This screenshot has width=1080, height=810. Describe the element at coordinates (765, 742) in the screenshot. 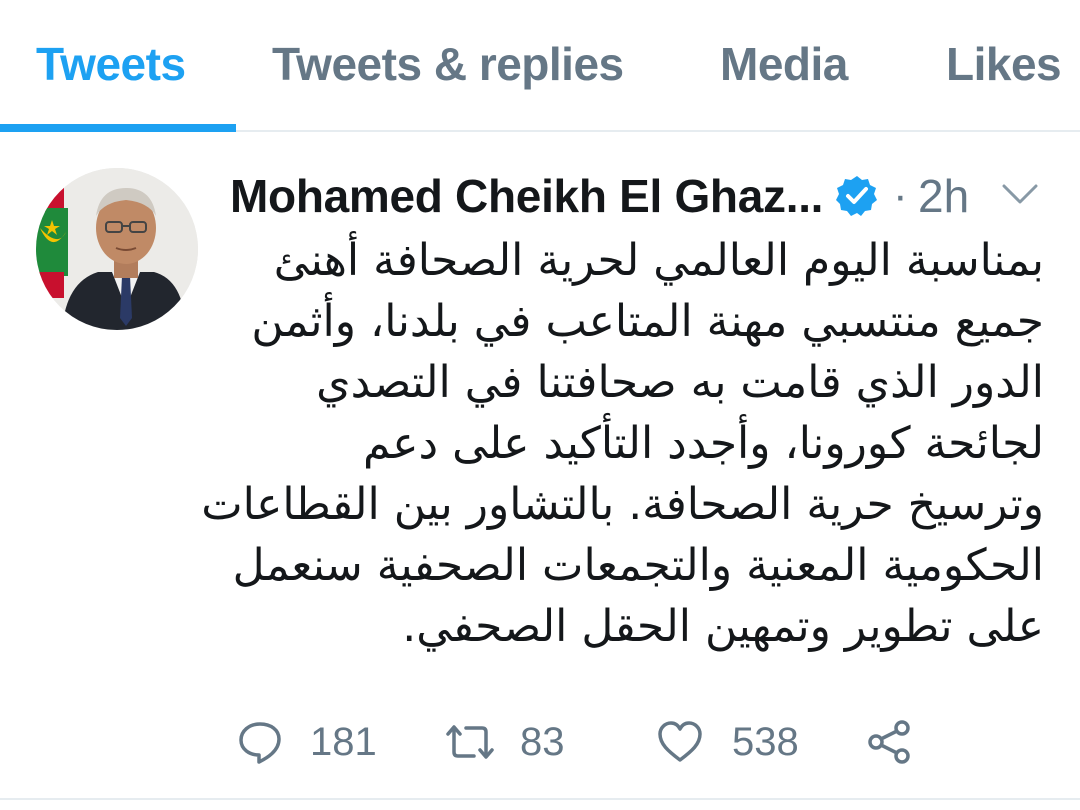

I see `like-count: 538` at that location.